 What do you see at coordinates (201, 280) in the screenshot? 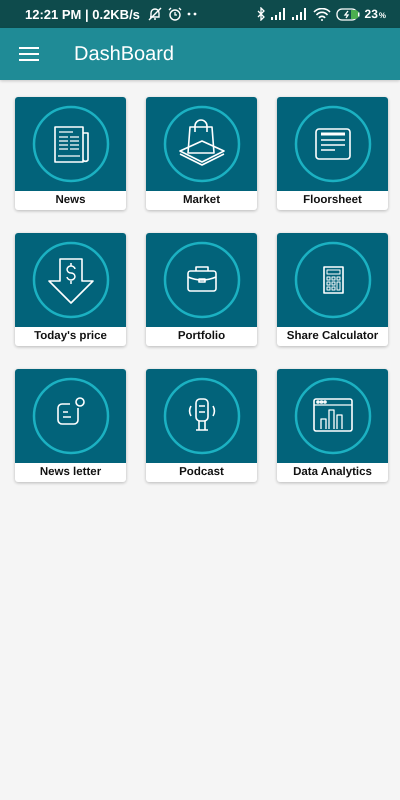
I see `briefcase-icon` at bounding box center [201, 280].